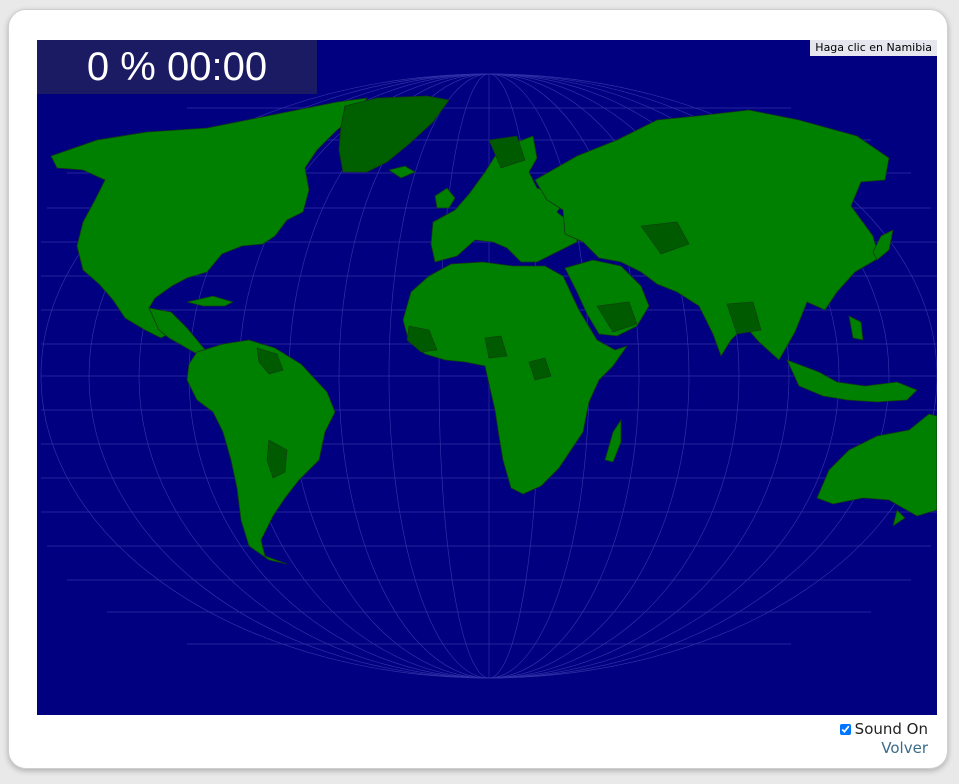 The image size is (959, 784). What do you see at coordinates (261, 452) in the screenshot?
I see `south-america` at bounding box center [261, 452].